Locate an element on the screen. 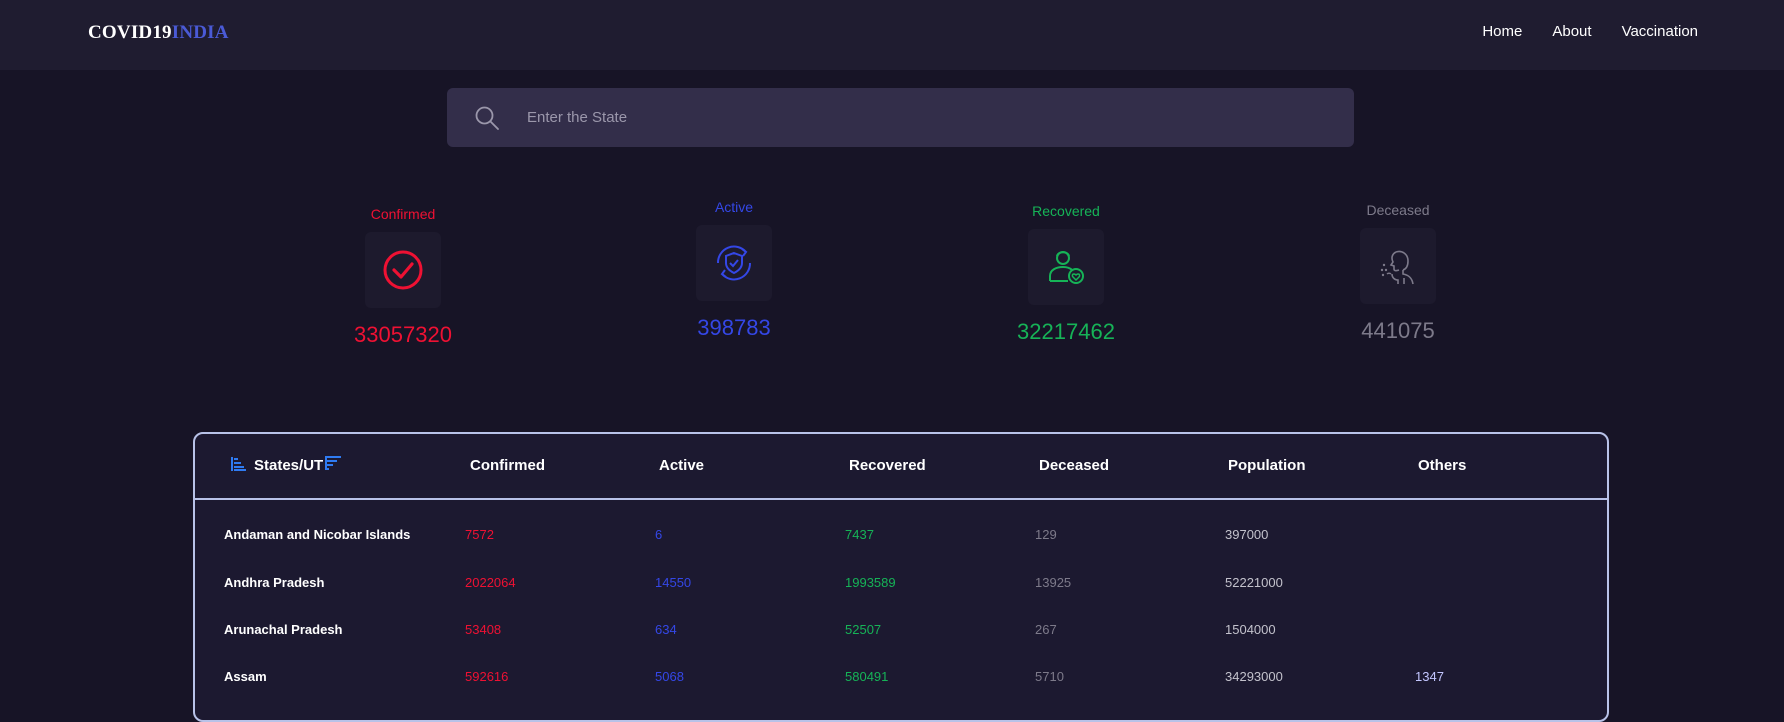  cell-confirmed: 2022064 is located at coordinates (490, 582).